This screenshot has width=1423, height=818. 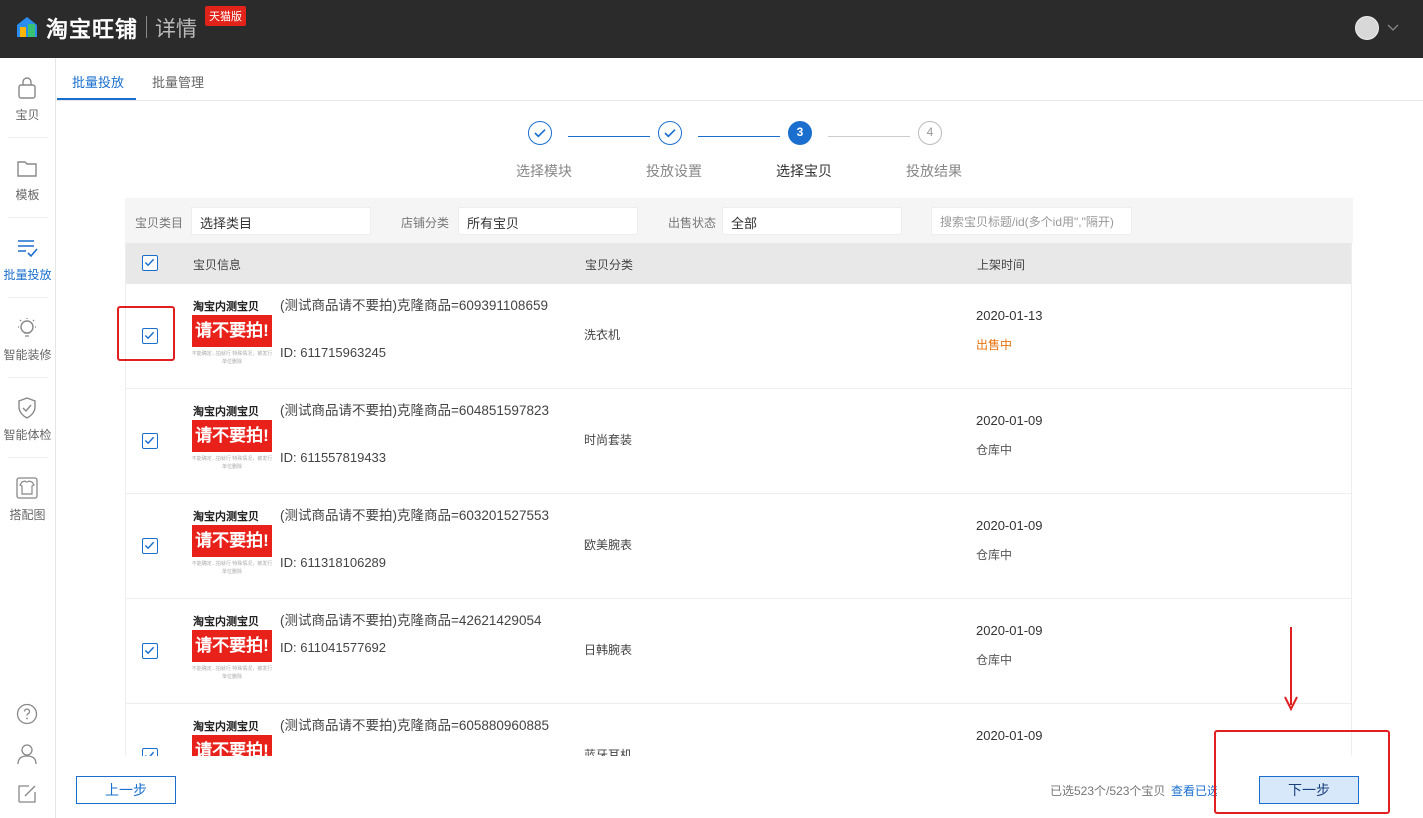 I want to click on sidebar-item-label: 宝贝, so click(x=27, y=115).